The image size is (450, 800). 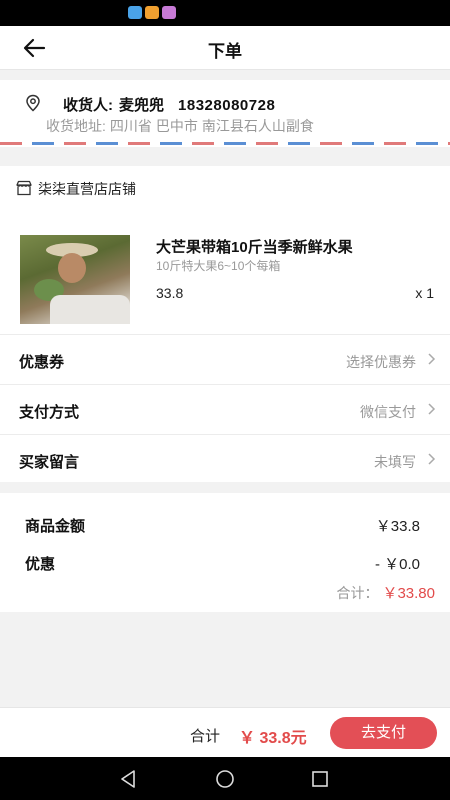 I want to click on header: 下单, so click(x=225, y=48).